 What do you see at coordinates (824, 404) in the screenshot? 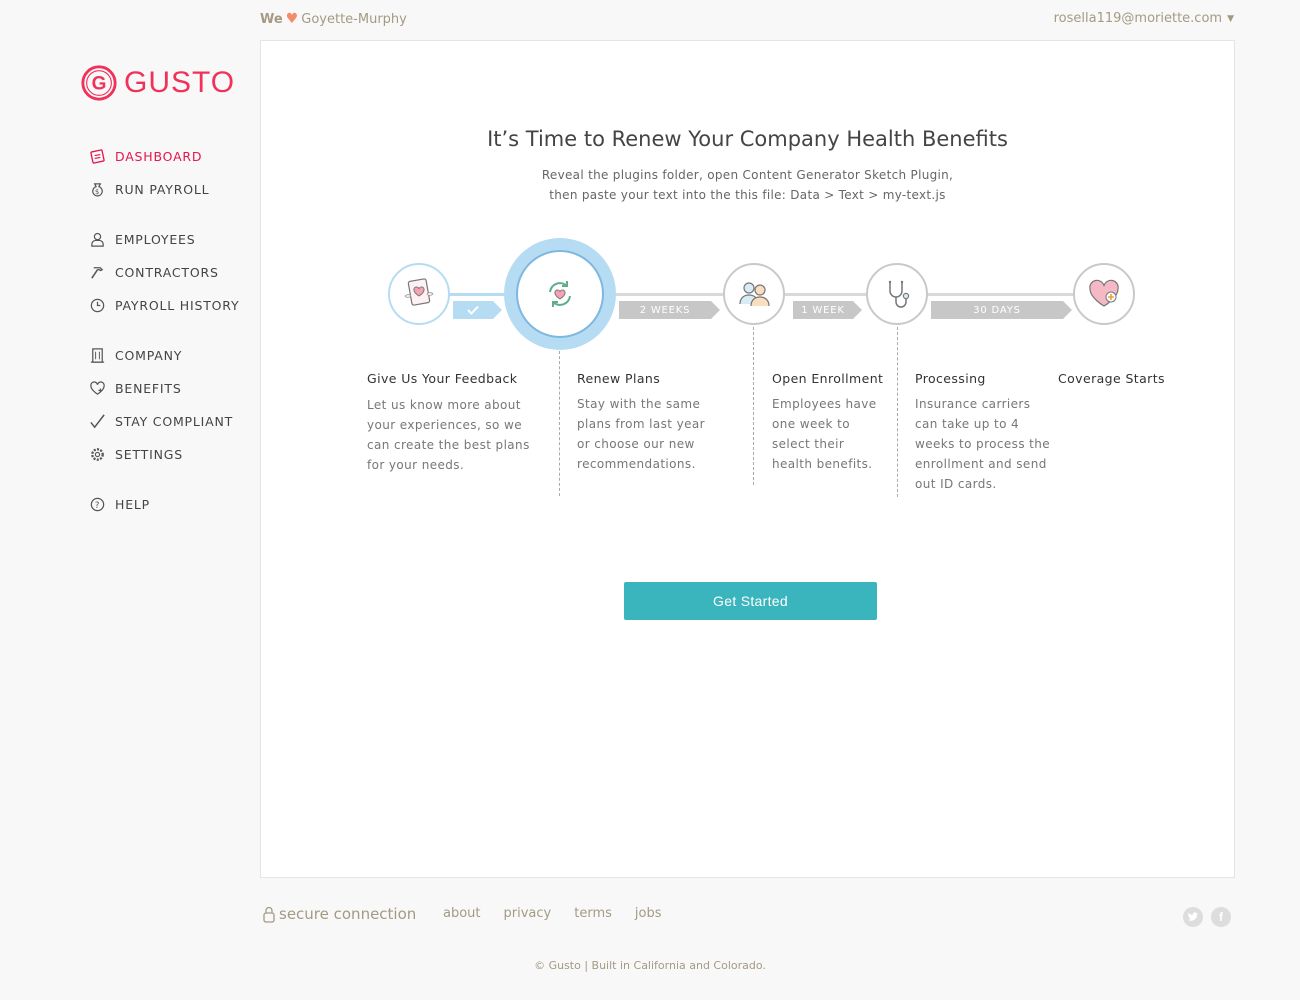
I see `desc-line: Employees have` at bounding box center [824, 404].